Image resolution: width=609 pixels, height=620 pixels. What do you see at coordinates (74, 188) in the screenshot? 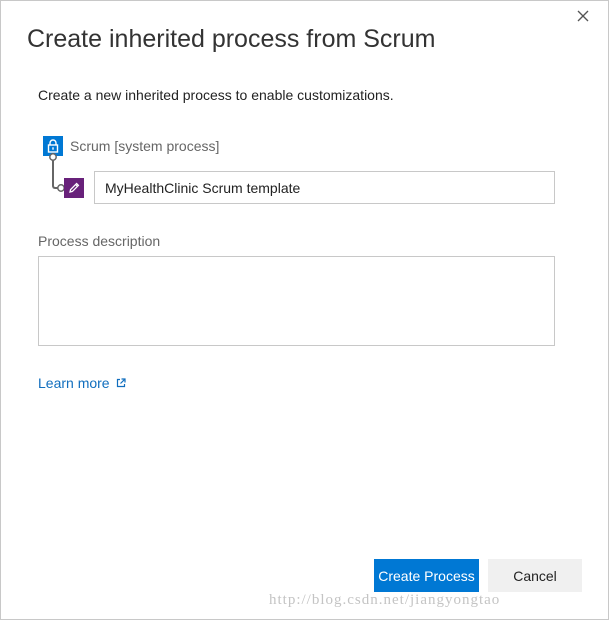
I see `edit-icon` at bounding box center [74, 188].